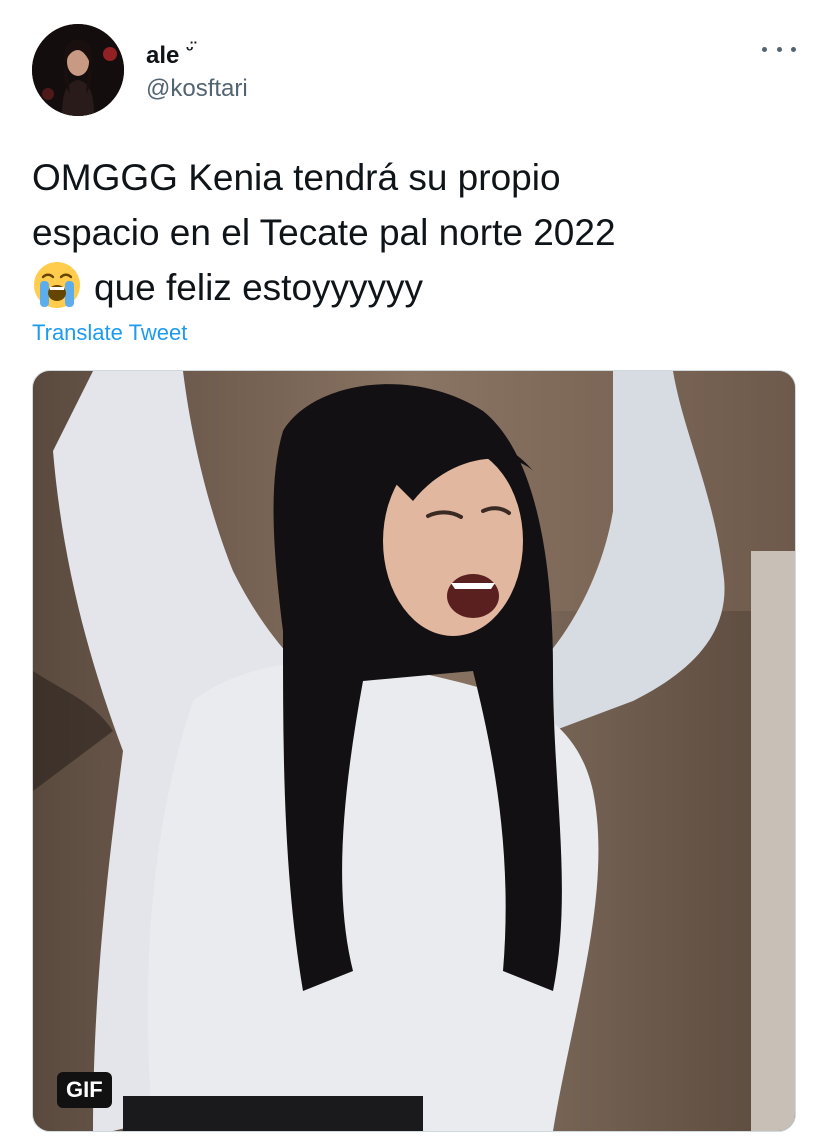 The height and width of the screenshot is (1145, 828). What do you see at coordinates (296, 177) in the screenshot?
I see `tweet-text-line: OMGGG Kenia tendrá su propio` at bounding box center [296, 177].